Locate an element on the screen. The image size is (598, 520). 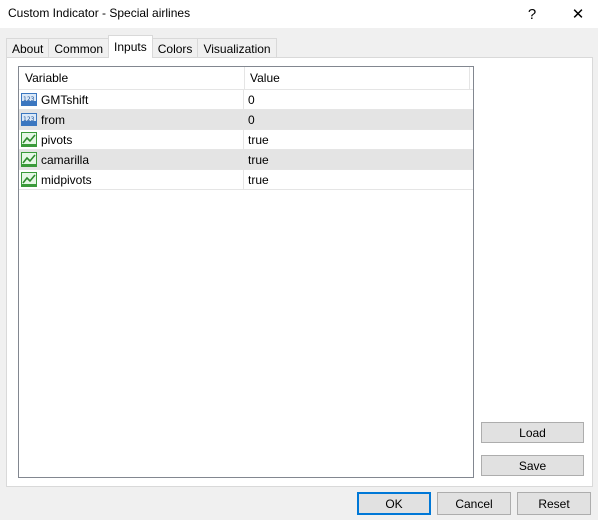
variable-cell: pivots is located at coordinates (131, 139).